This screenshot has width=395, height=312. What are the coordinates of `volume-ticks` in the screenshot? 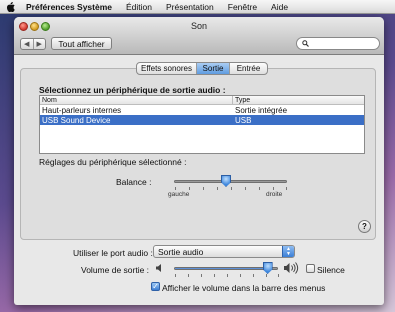 It's located at (227, 276).